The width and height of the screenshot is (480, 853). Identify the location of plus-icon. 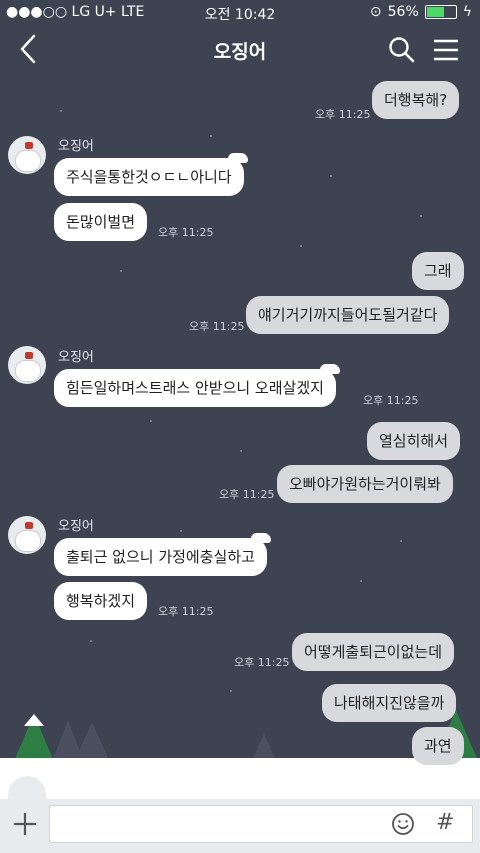
(25, 824).